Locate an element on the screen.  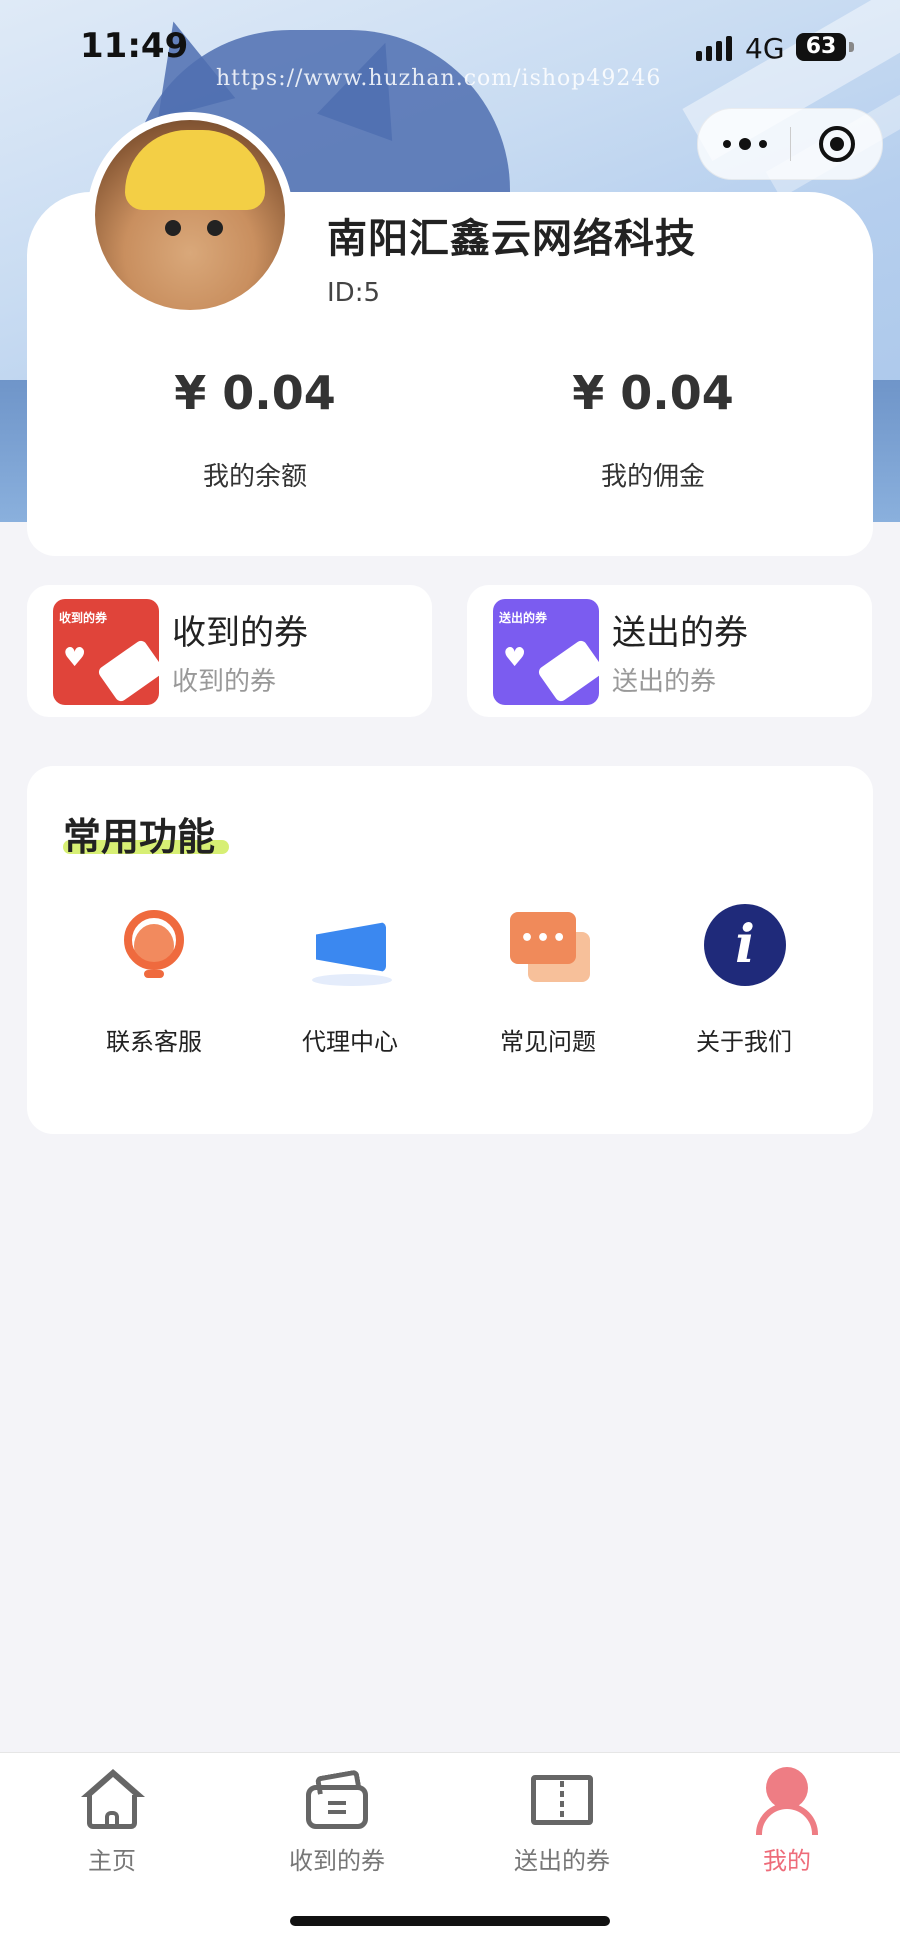
tab-mine: 我的 is located at coordinates (787, 1821).